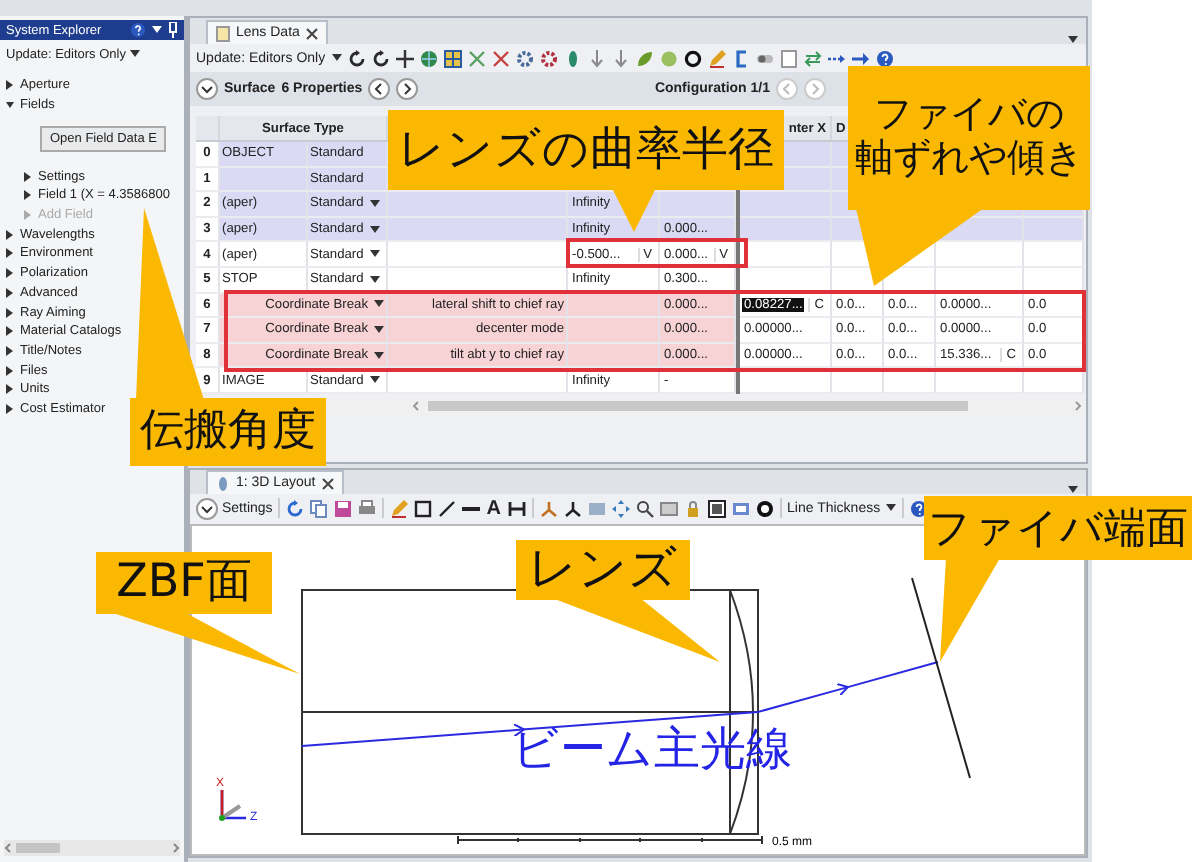 This screenshot has height=862, width=1200. Describe the element at coordinates (343, 508) in the screenshot. I see `save-icon` at that location.